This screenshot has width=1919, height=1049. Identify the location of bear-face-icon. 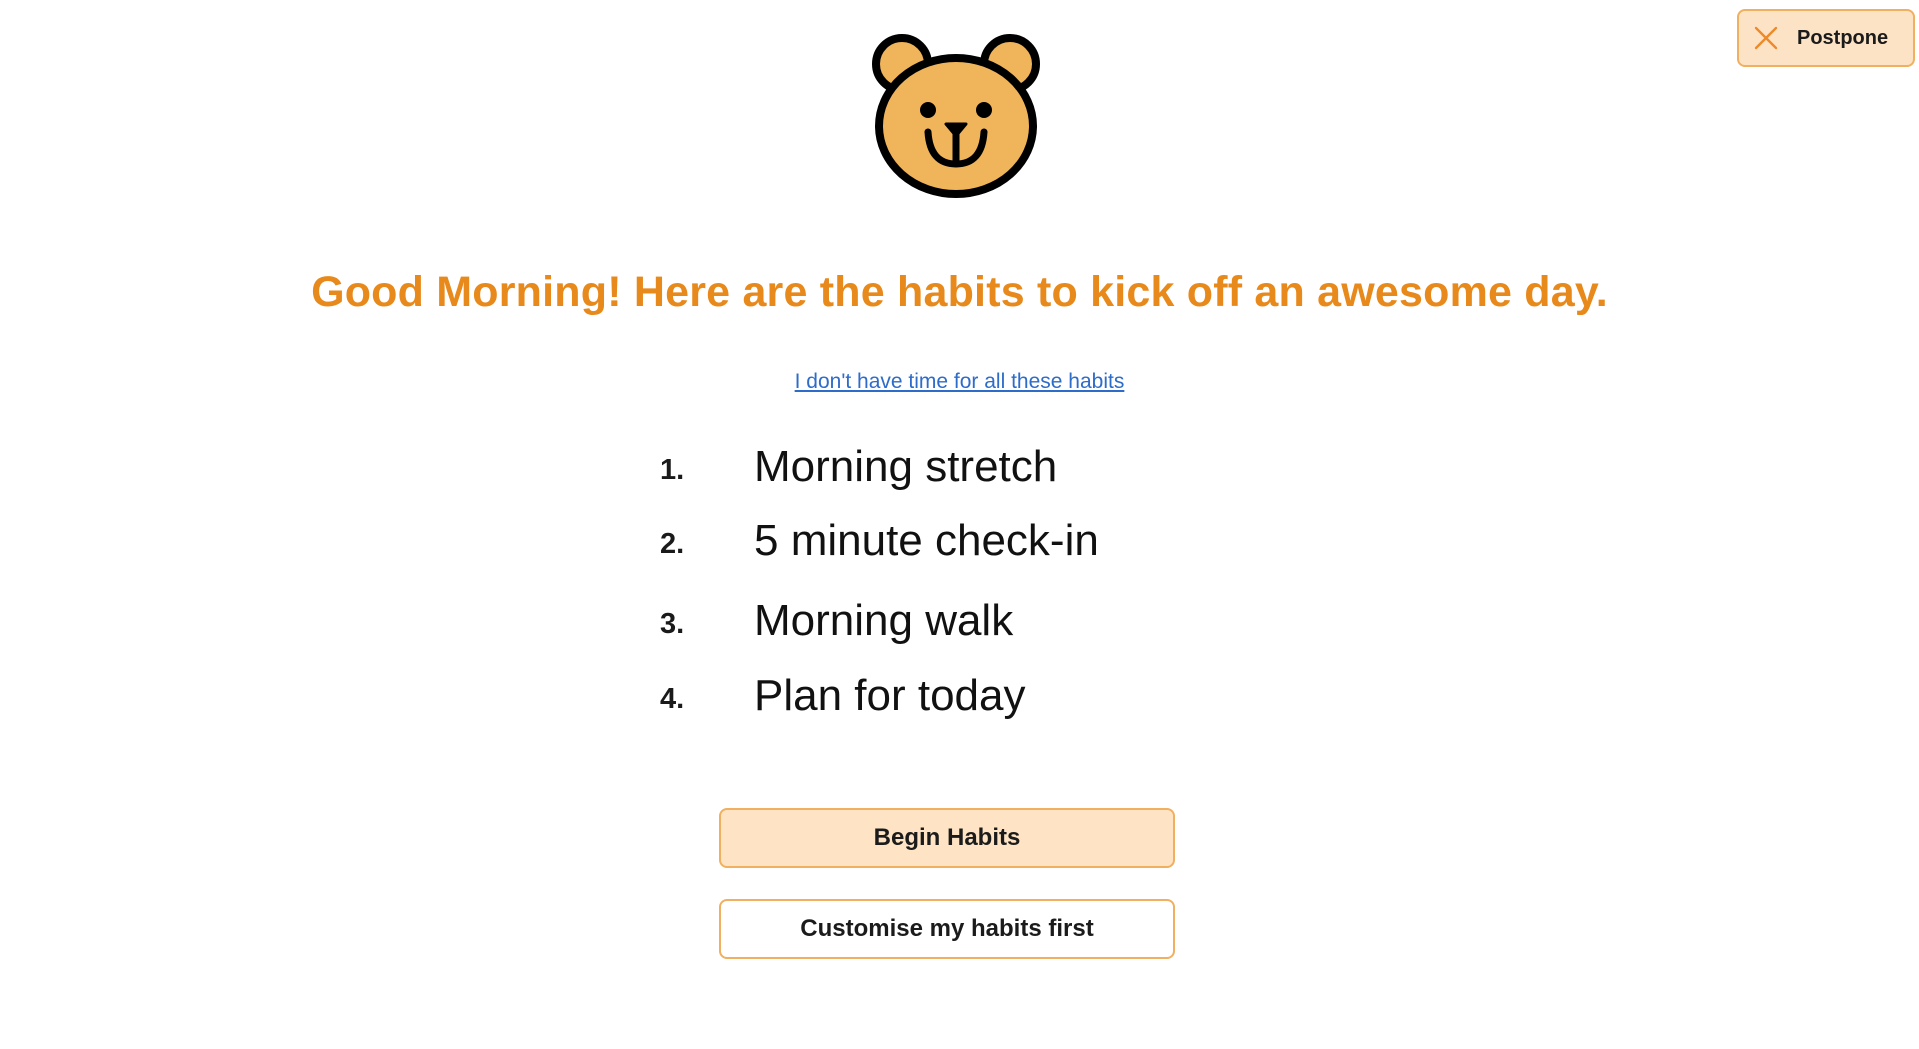
(956, 115).